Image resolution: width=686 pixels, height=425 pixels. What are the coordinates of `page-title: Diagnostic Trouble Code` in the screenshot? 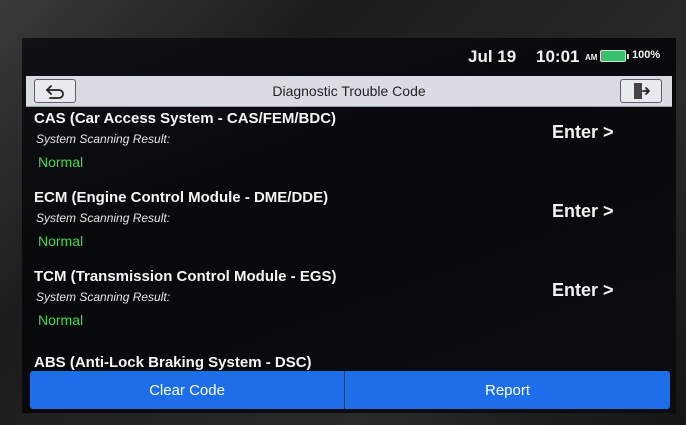 It's located at (349, 91).